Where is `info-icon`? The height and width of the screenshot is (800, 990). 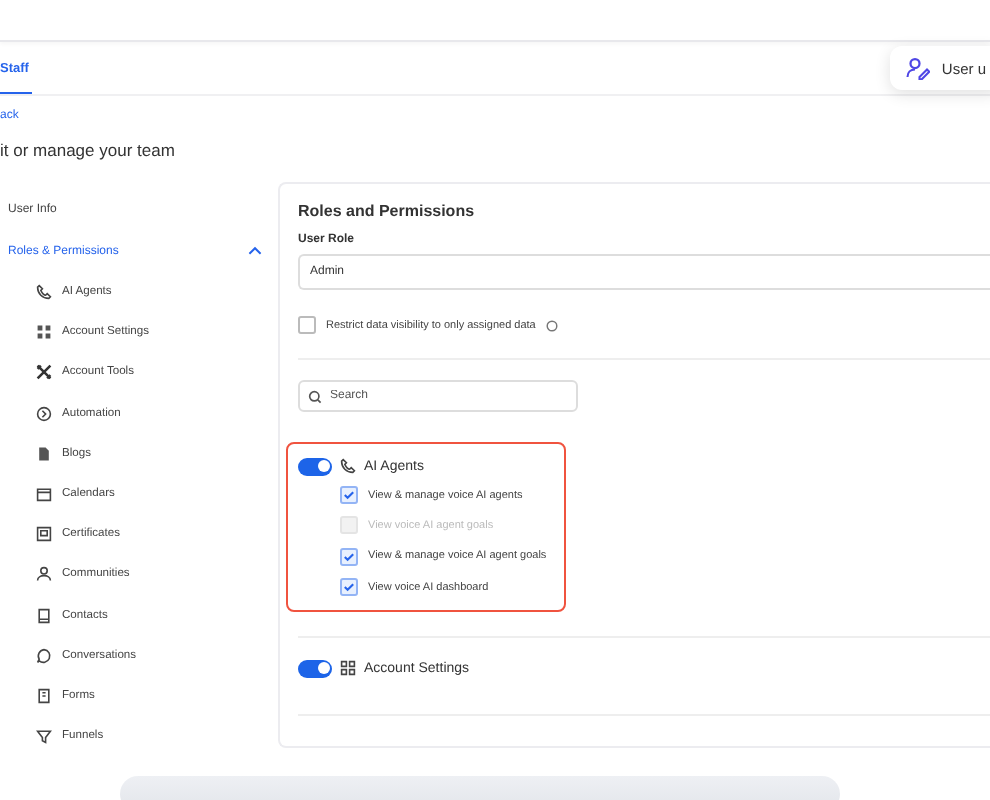
info-icon is located at coordinates (551, 325).